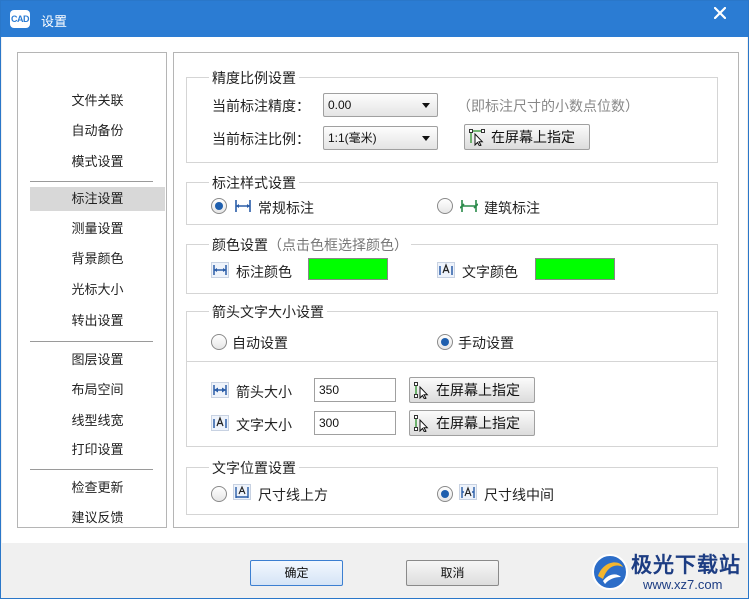 The height and width of the screenshot is (599, 749). I want to click on dimension-style-group: 标注样式设置 常规标注 建筑标注, so click(452, 199).